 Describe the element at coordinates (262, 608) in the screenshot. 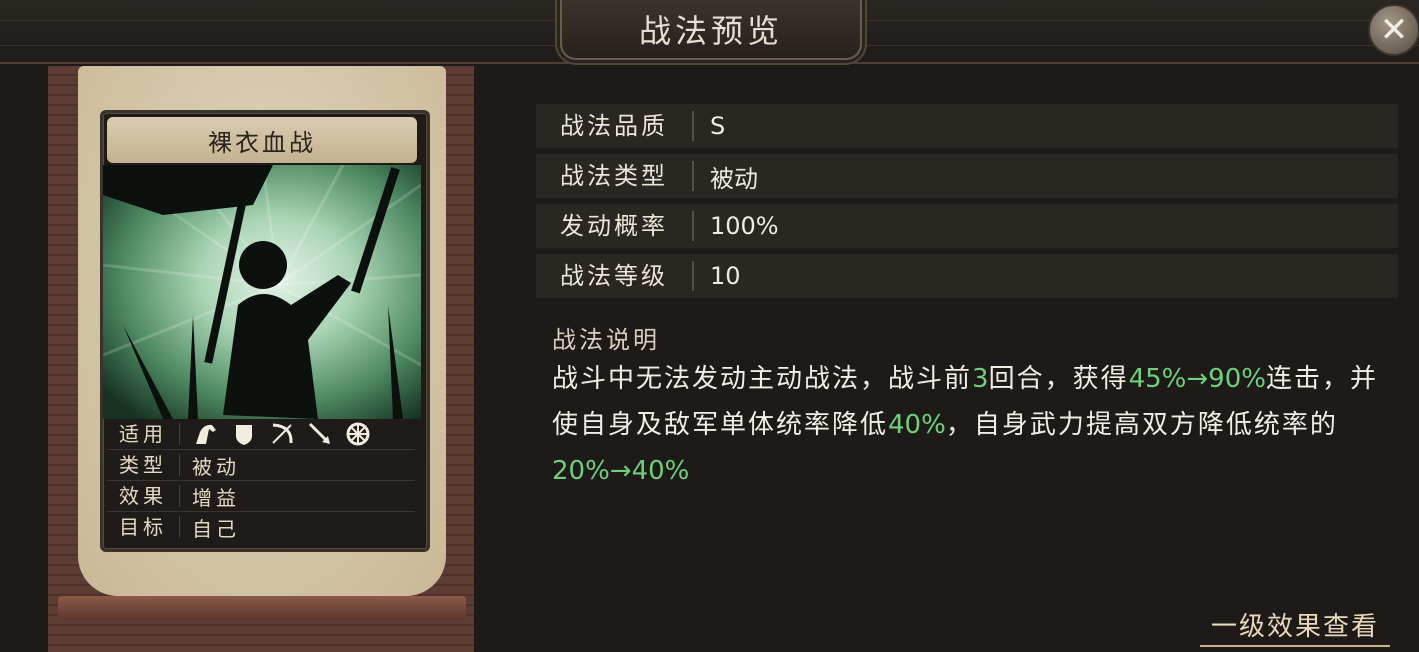

I see `scroll-rod` at that location.